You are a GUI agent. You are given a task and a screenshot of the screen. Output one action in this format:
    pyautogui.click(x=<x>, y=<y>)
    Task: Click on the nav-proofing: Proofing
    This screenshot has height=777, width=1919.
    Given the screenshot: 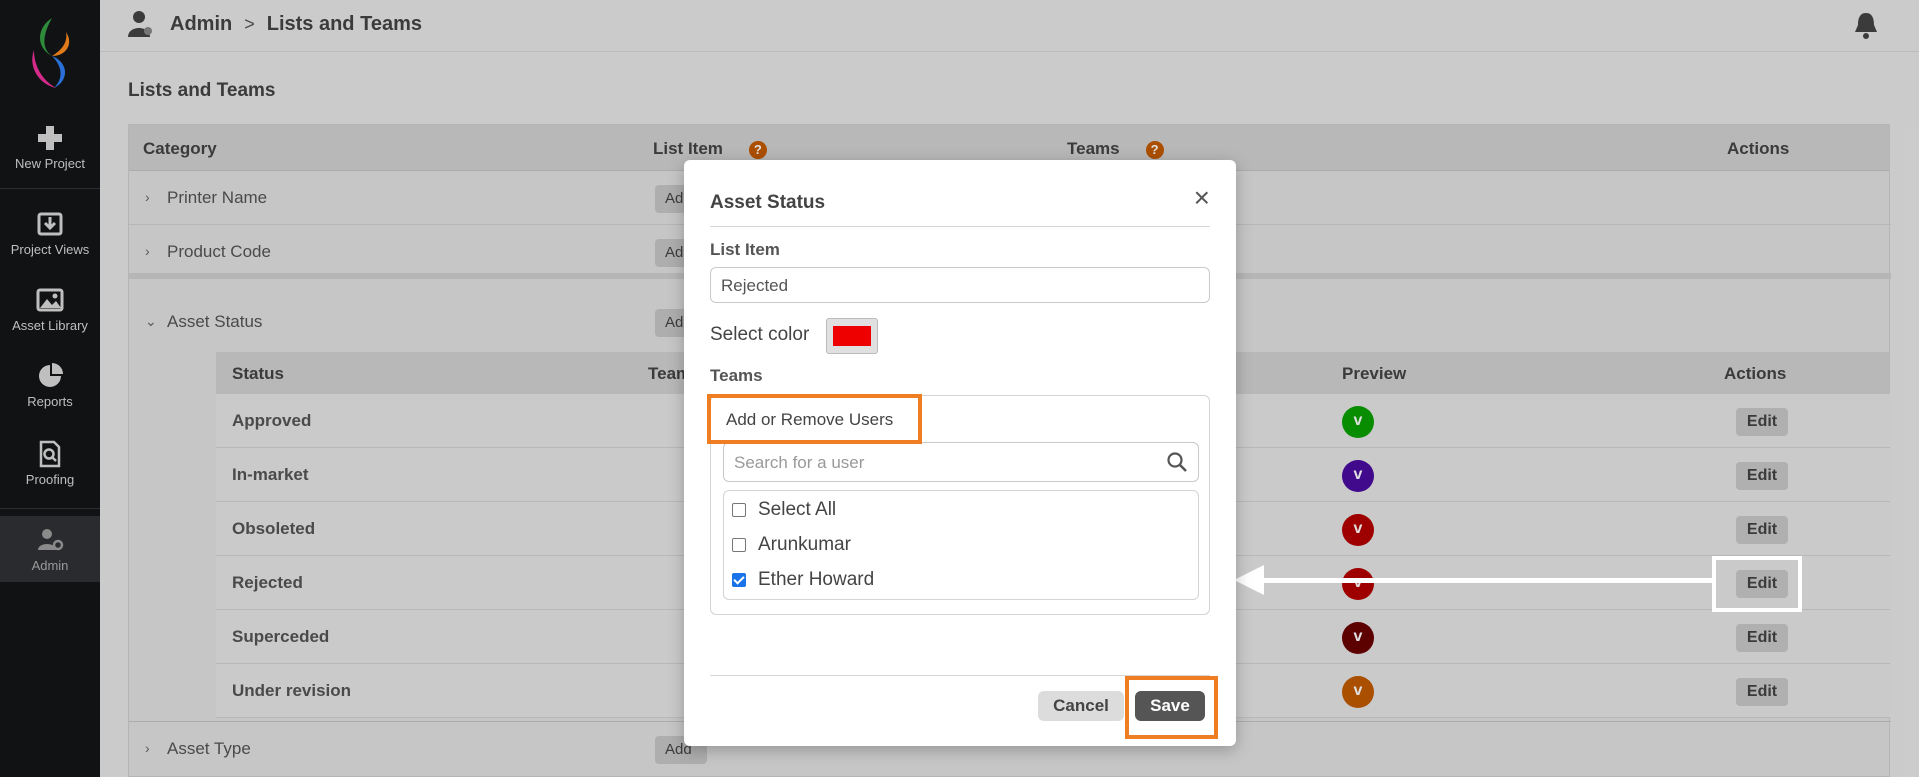 What is the action you would take?
    pyautogui.click(x=50, y=463)
    